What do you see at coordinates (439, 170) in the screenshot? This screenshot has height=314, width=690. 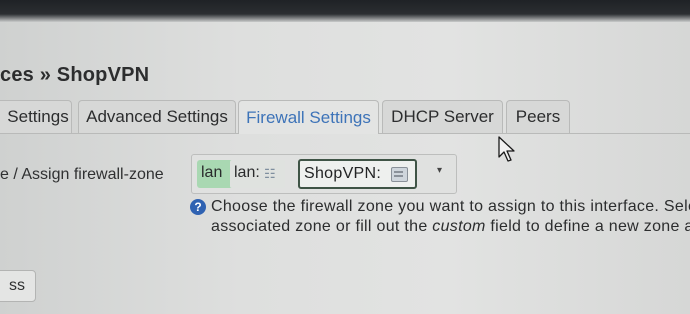 I see `dropdown-arrow-icon: ▾` at bounding box center [439, 170].